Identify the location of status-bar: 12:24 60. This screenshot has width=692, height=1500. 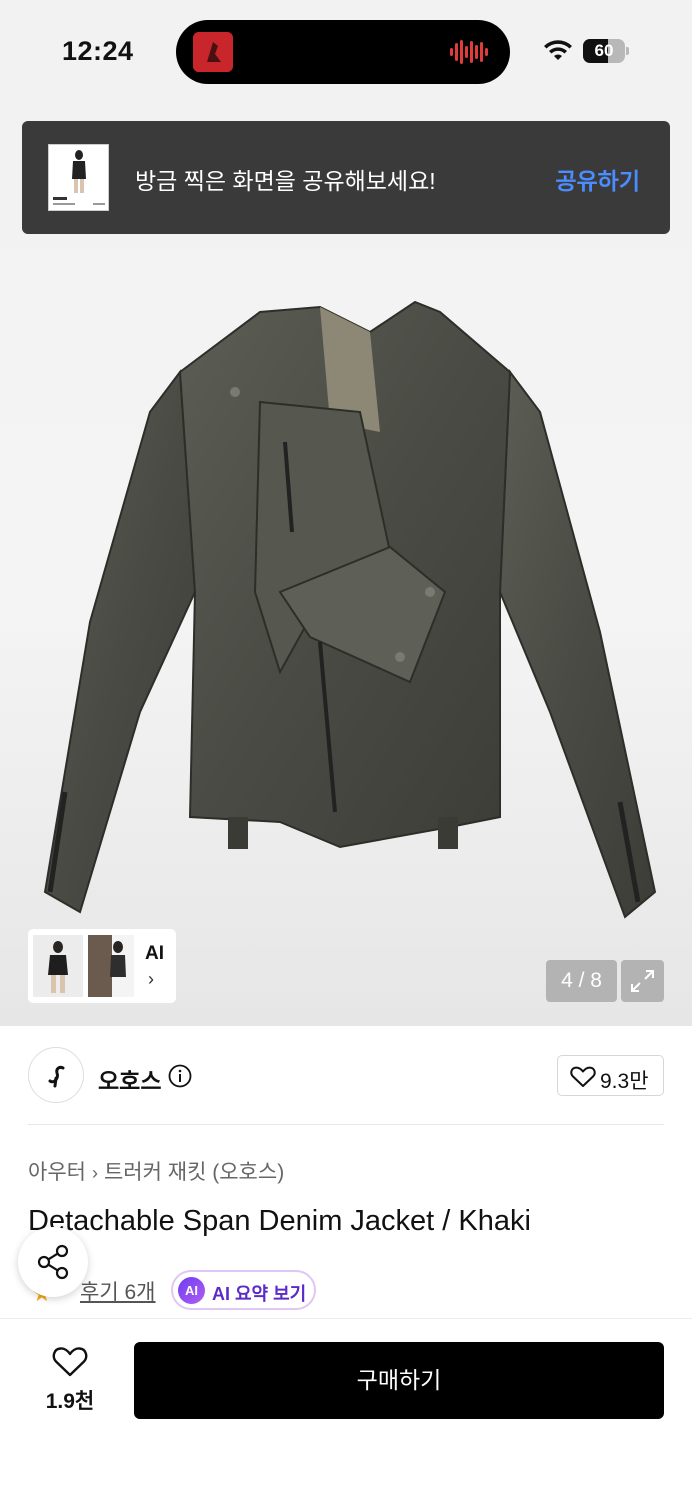
(346, 50).